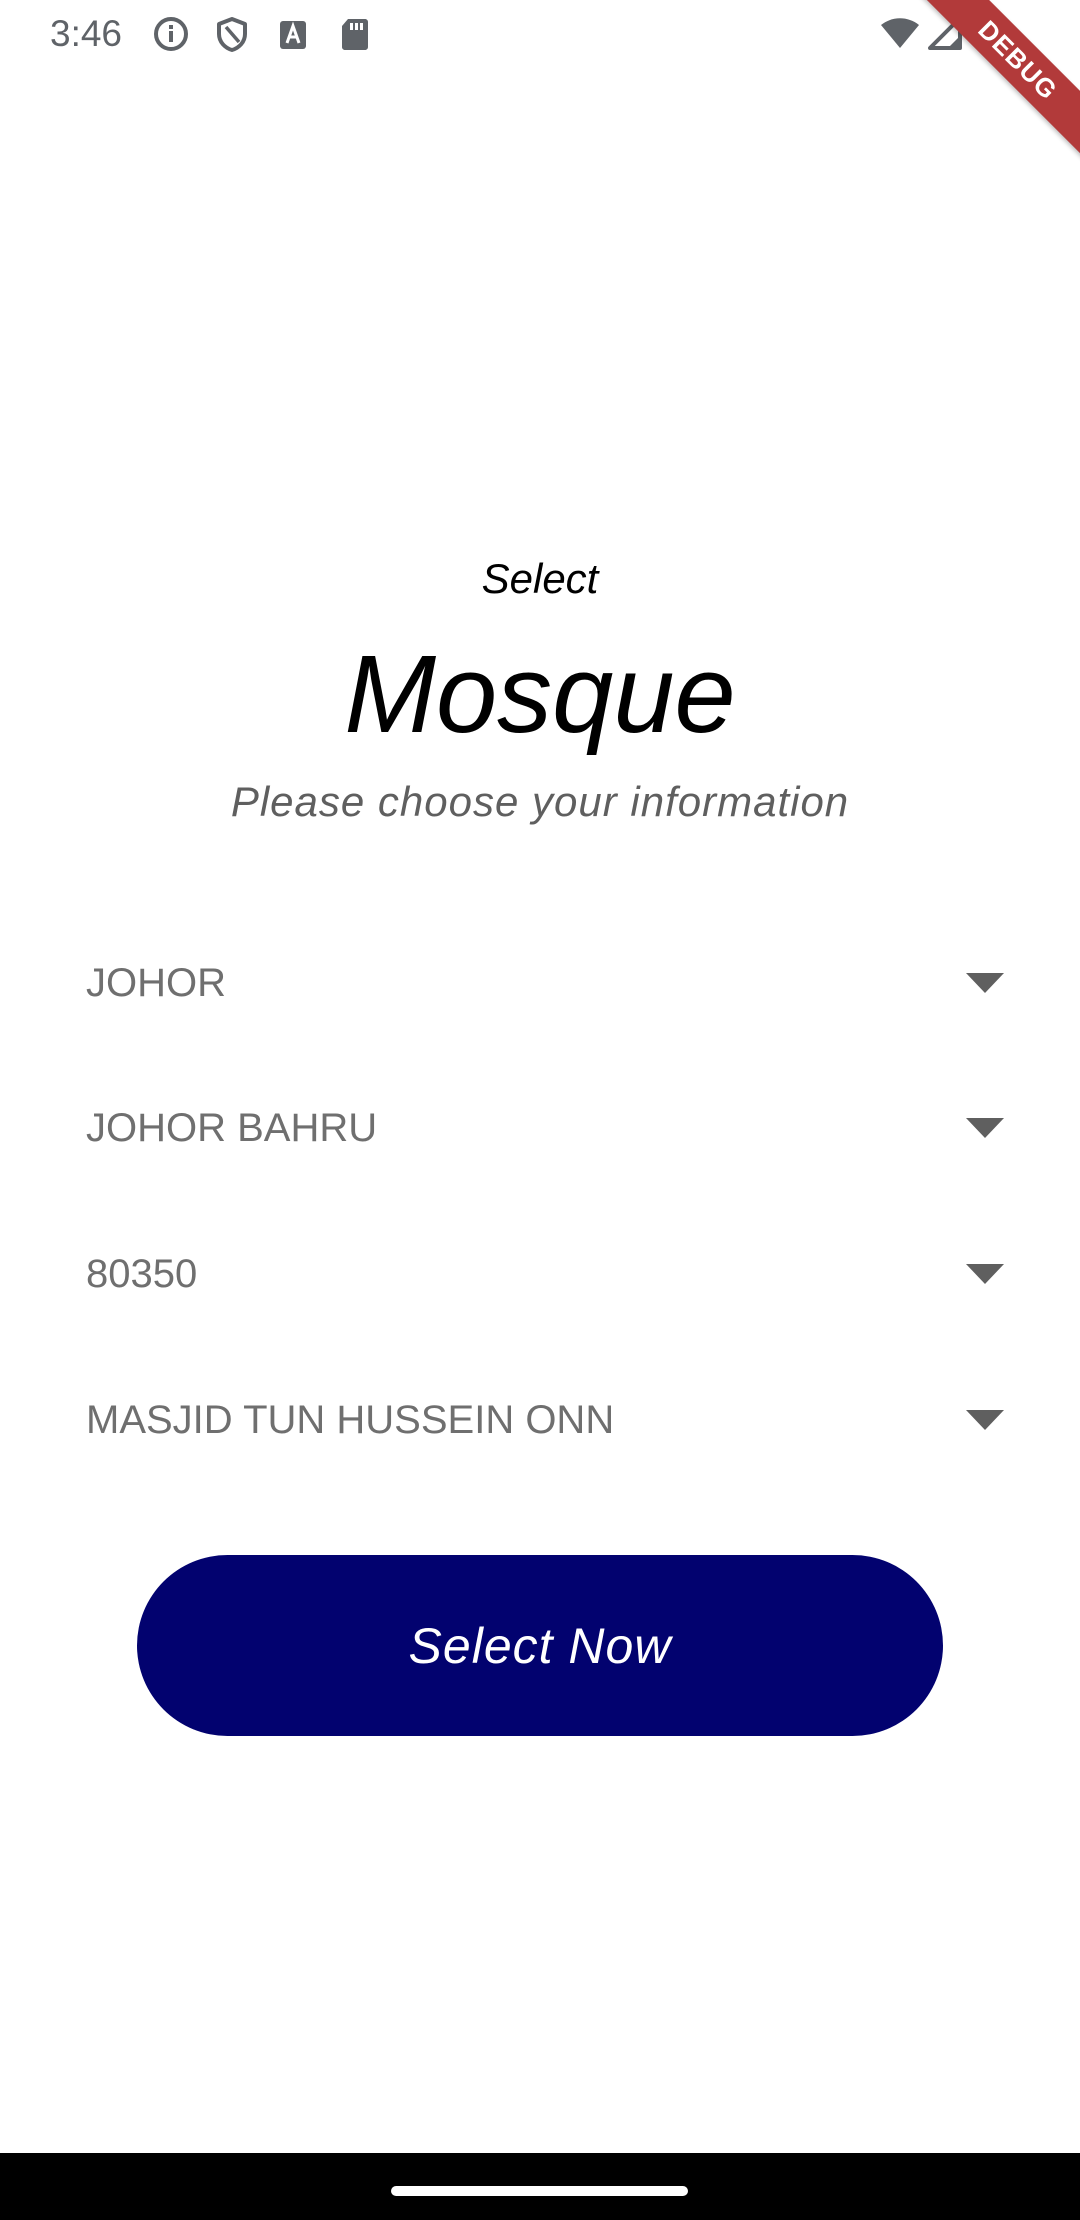 This screenshot has height=2220, width=1080. I want to click on select-now-label: Select Now, so click(540, 1645).